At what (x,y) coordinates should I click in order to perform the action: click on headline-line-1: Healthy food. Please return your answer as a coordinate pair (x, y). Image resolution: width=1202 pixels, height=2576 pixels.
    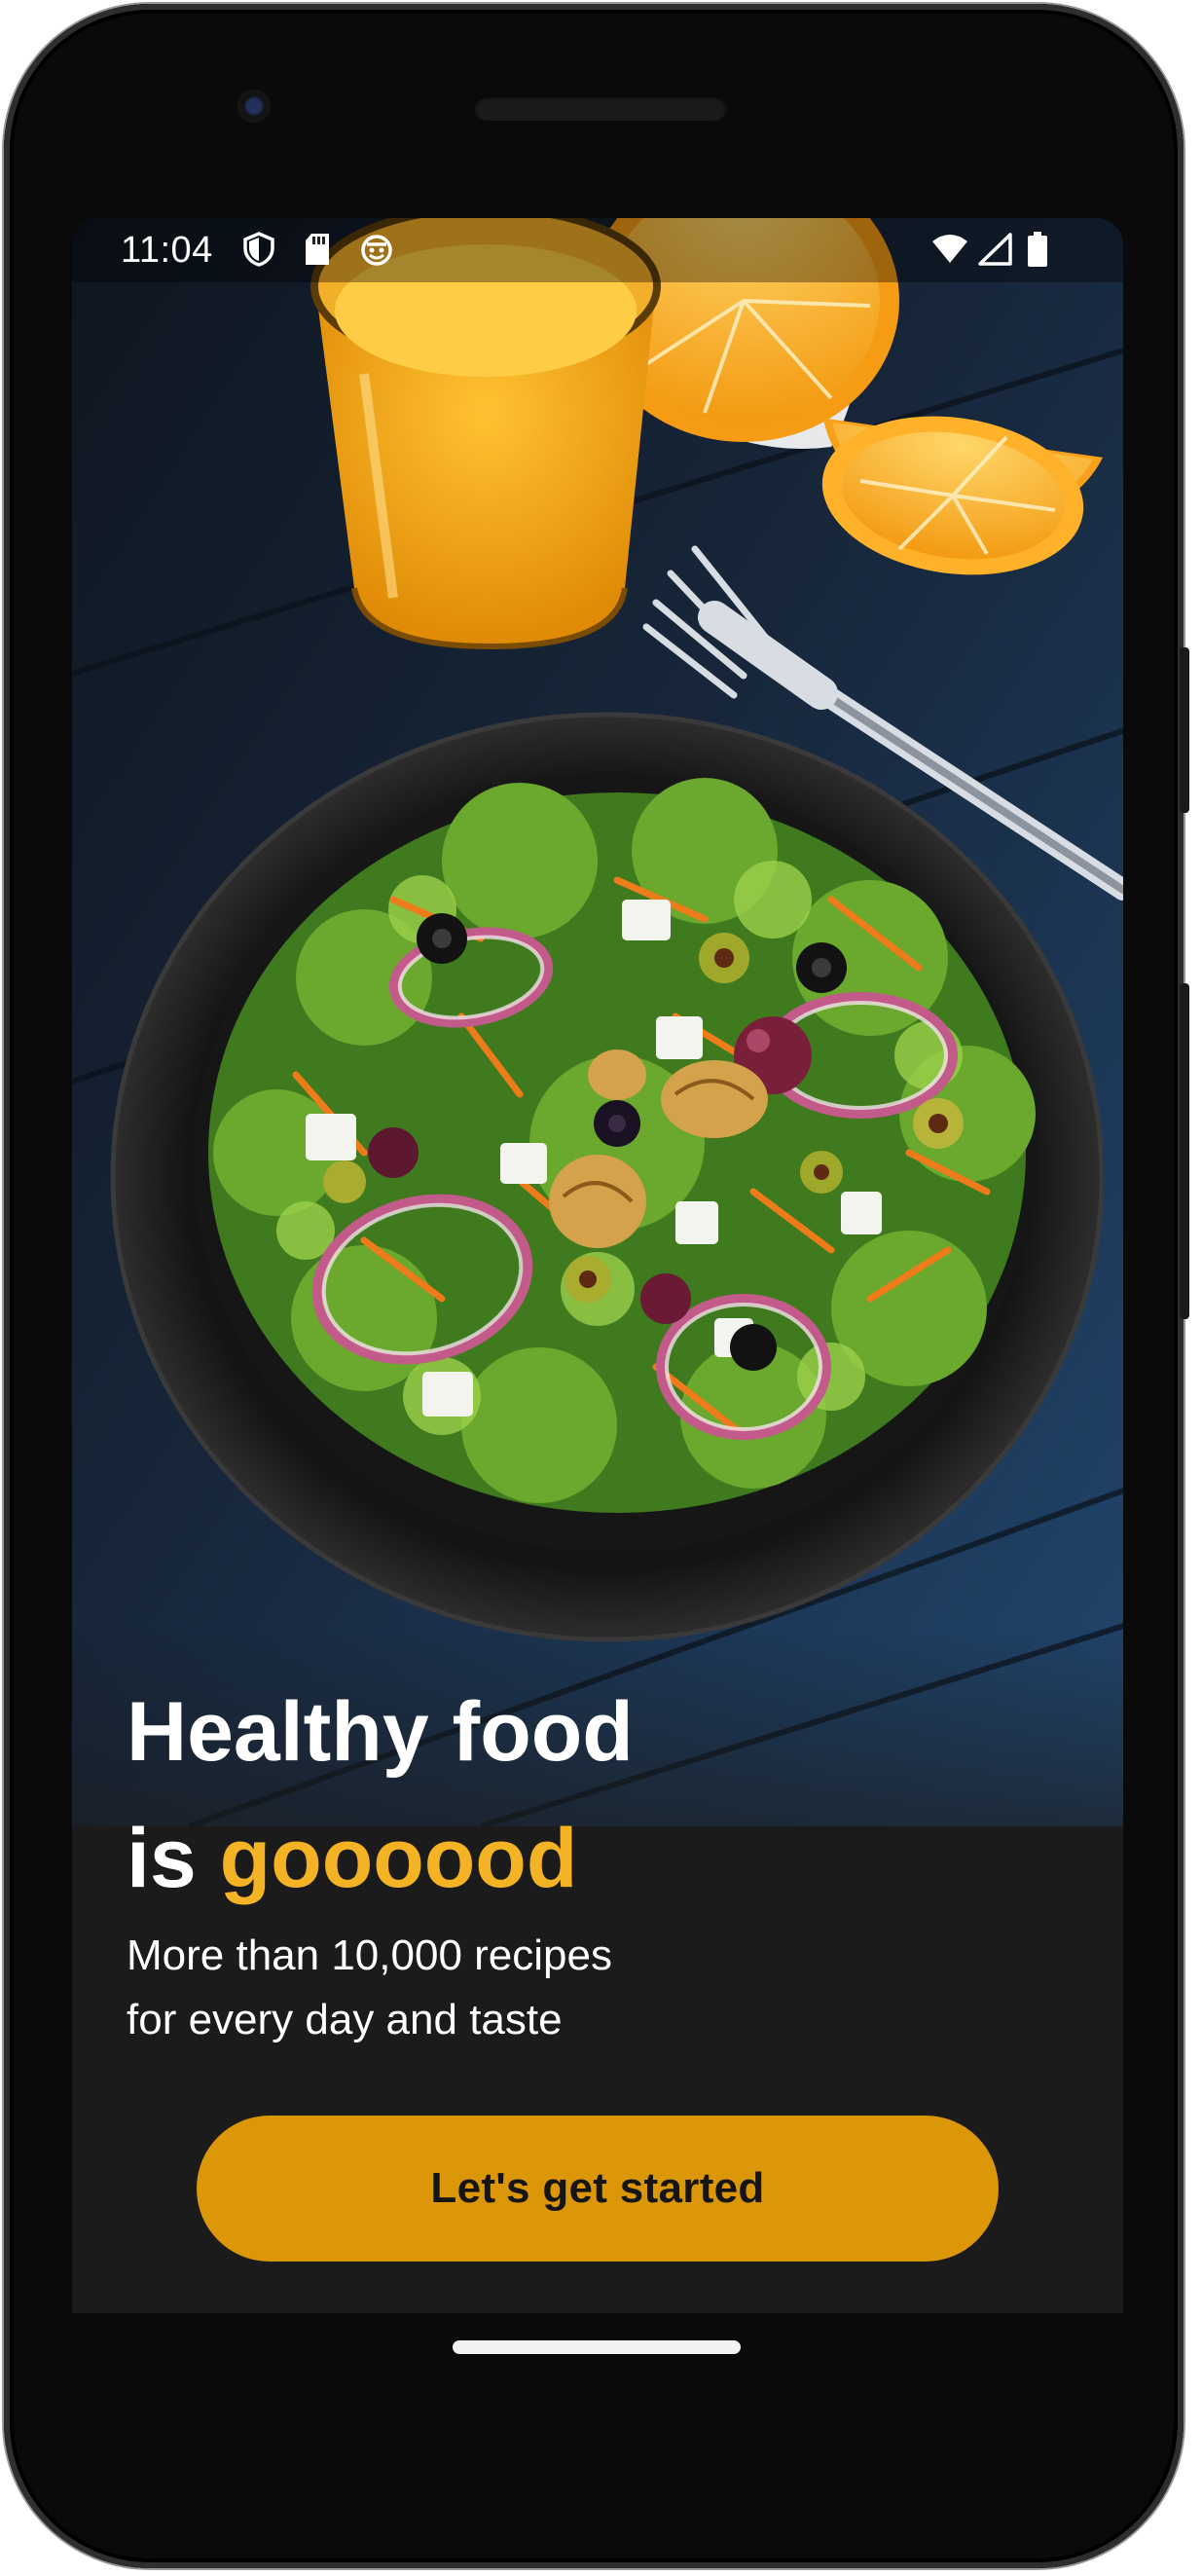
    Looking at the image, I should click on (380, 1732).